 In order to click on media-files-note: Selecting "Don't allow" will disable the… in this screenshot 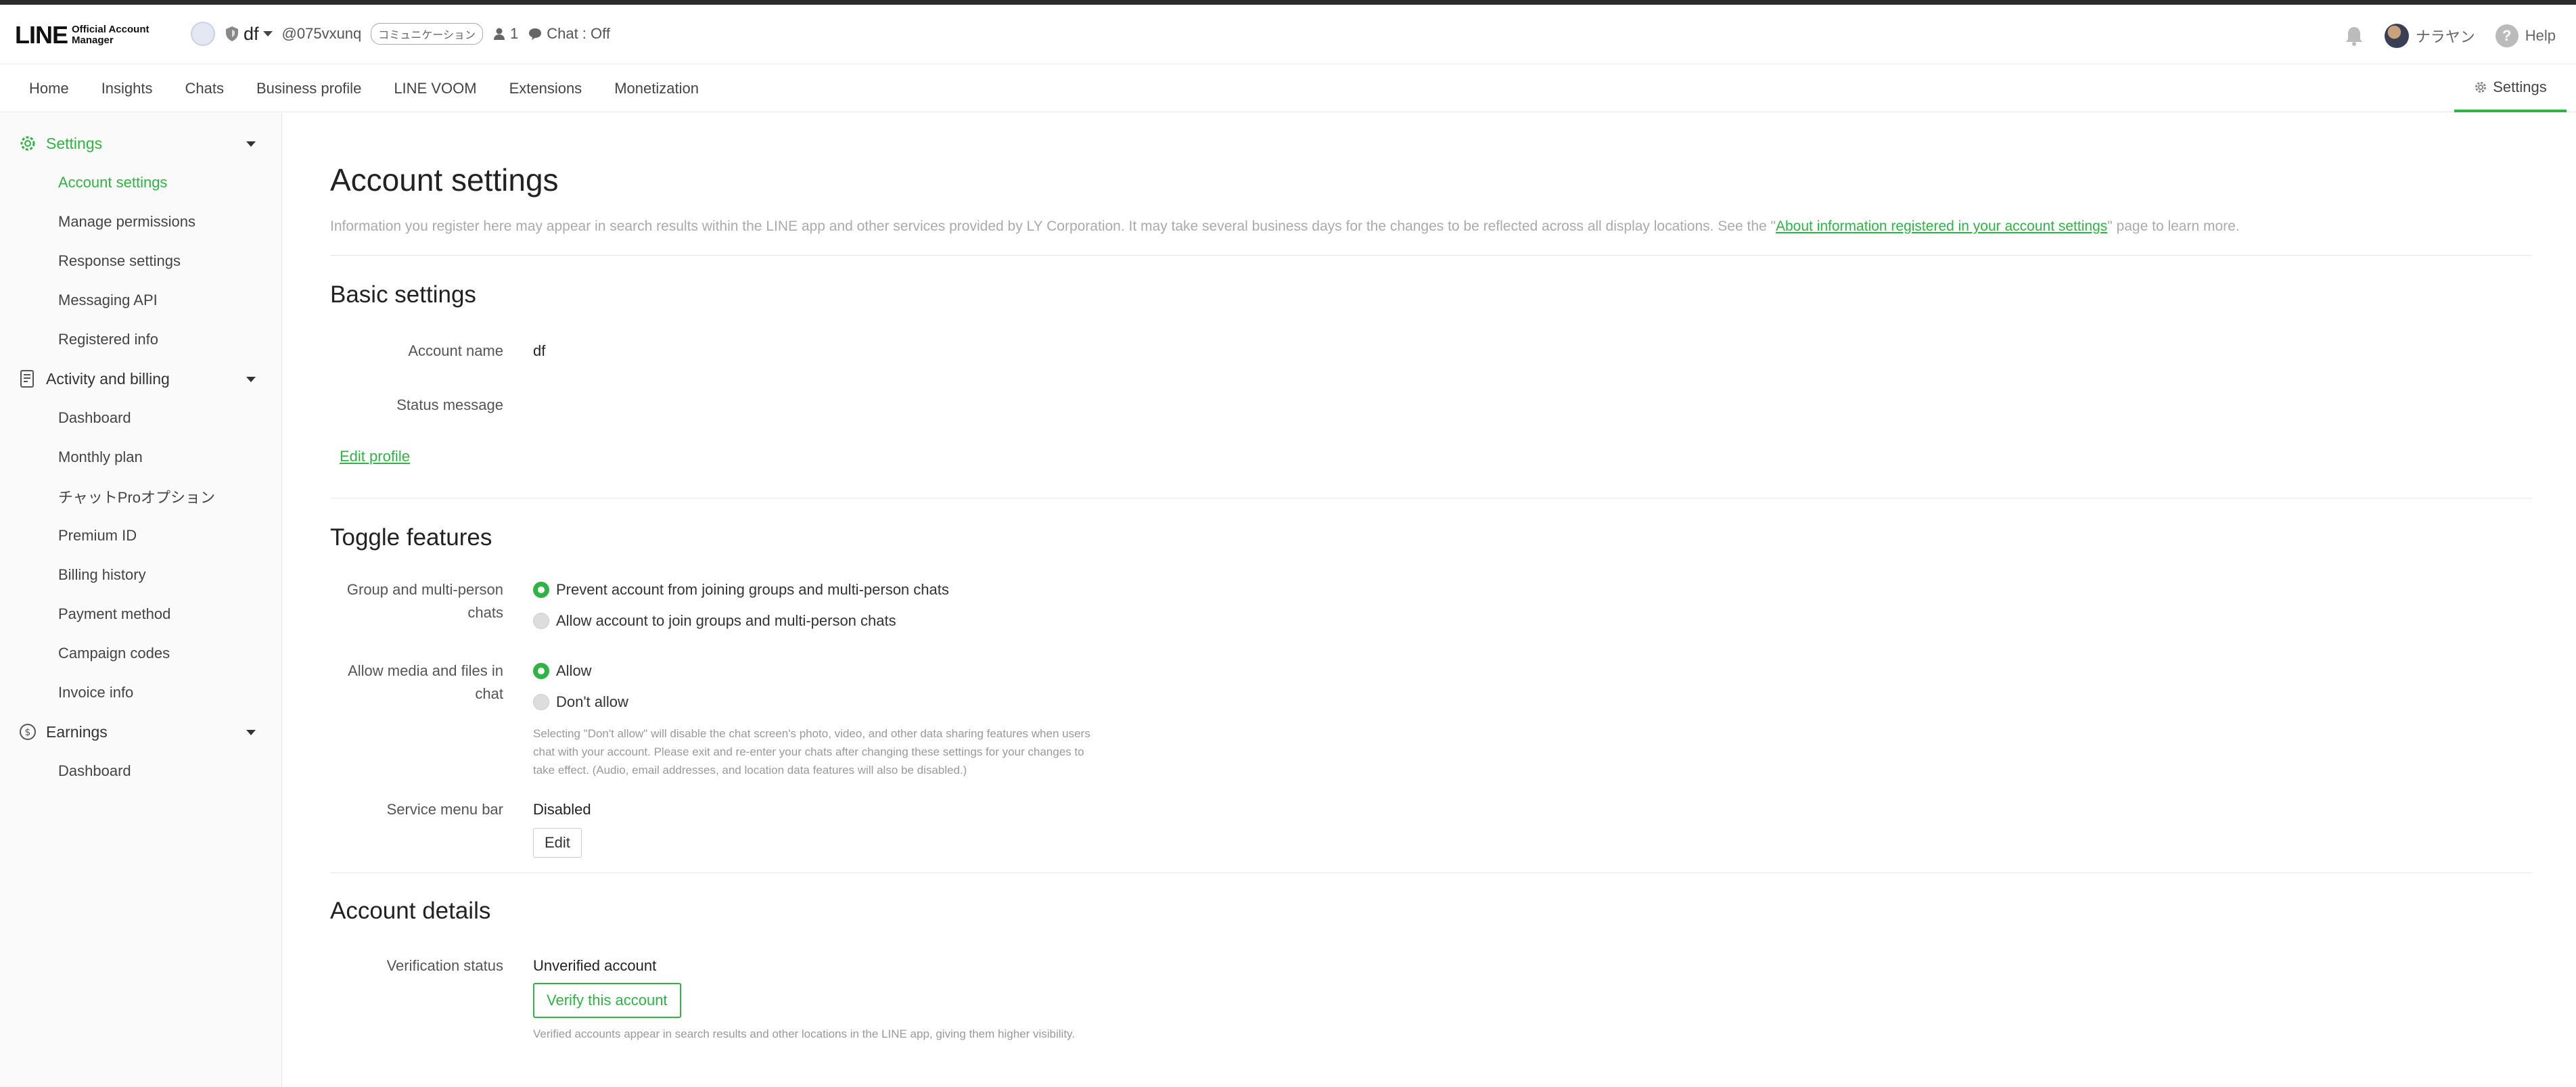, I will do `click(811, 752)`.